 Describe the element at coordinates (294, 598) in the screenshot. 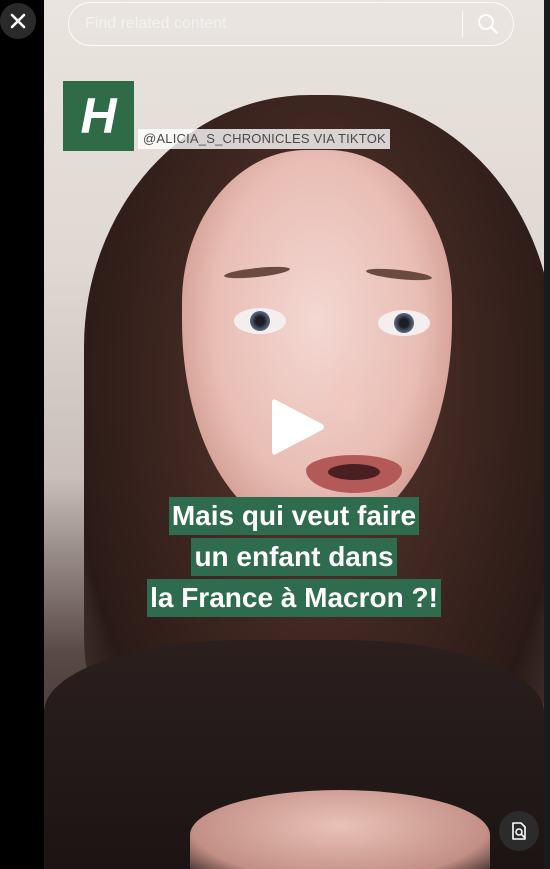

I see `caption-line-3: la France à Macron ?!` at that location.